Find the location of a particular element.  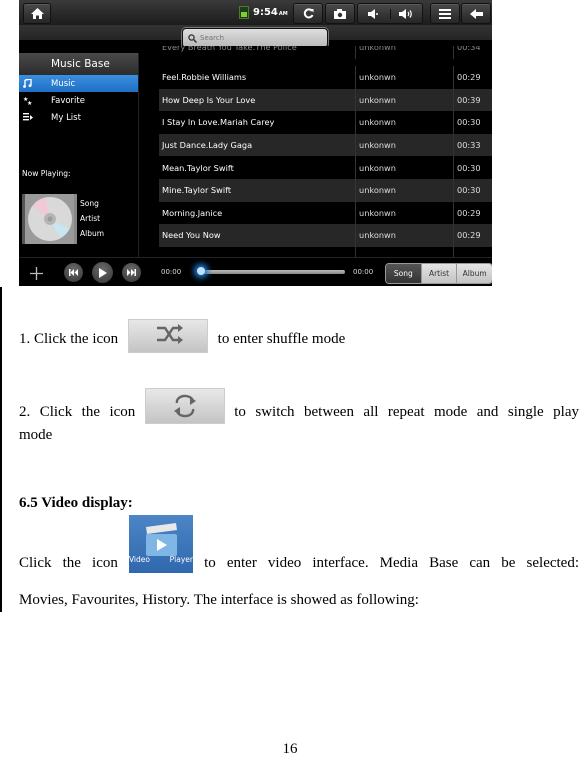

step-1-suffix: to enter shuffle mode is located at coordinates (281, 339).